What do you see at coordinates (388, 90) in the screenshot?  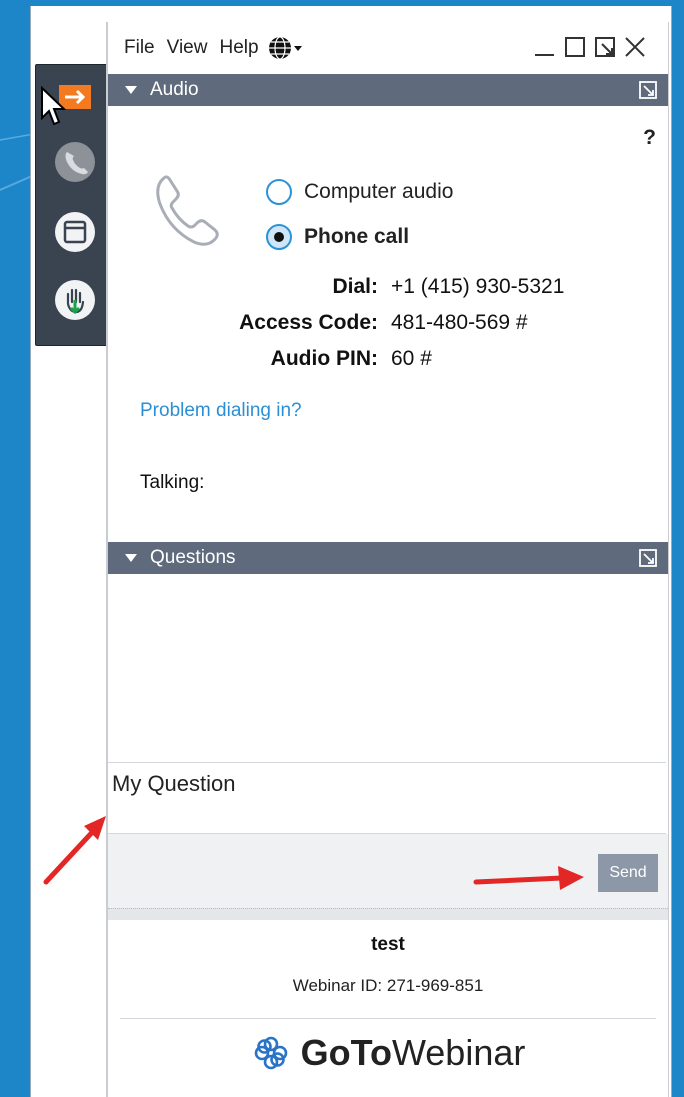 I see `audio-section-header: Audio` at bounding box center [388, 90].